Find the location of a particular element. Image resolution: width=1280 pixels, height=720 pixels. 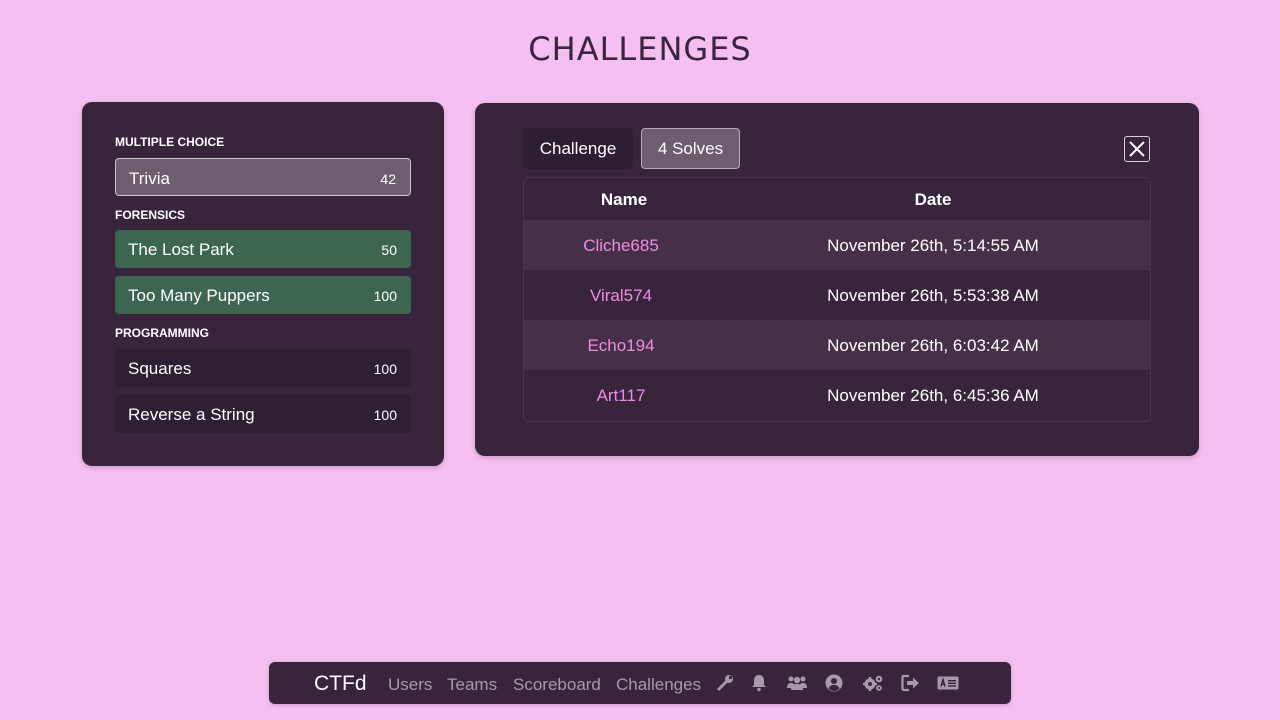

challenge-button-trivia: Trivia 42 is located at coordinates (263, 177).